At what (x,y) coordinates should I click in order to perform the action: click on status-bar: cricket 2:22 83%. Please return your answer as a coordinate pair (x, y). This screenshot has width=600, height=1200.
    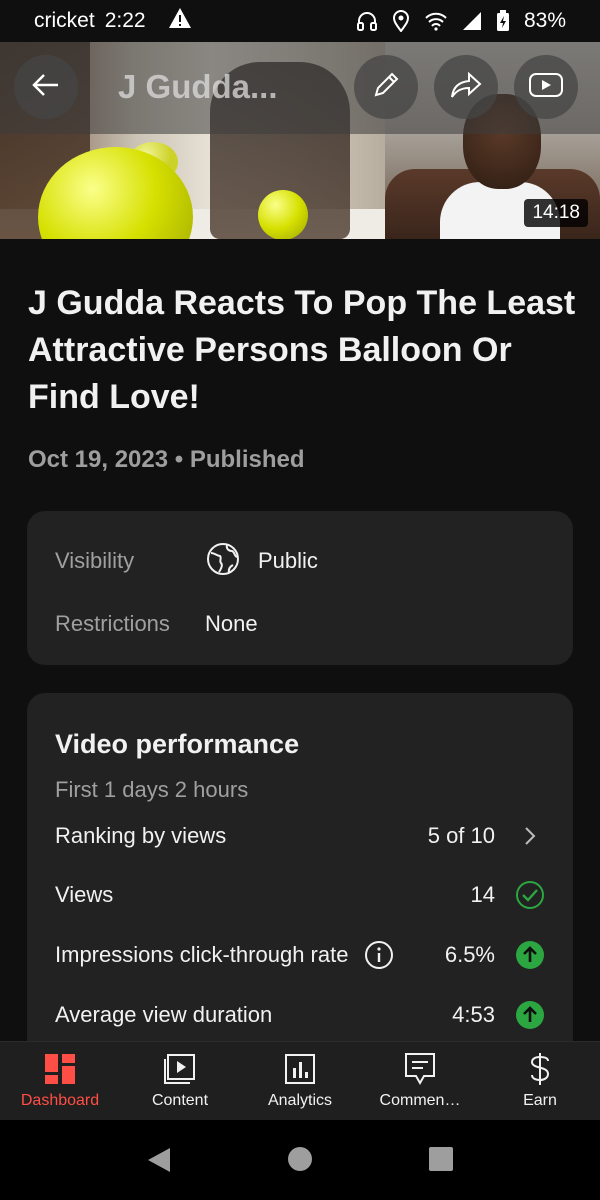
    Looking at the image, I should click on (300, 21).